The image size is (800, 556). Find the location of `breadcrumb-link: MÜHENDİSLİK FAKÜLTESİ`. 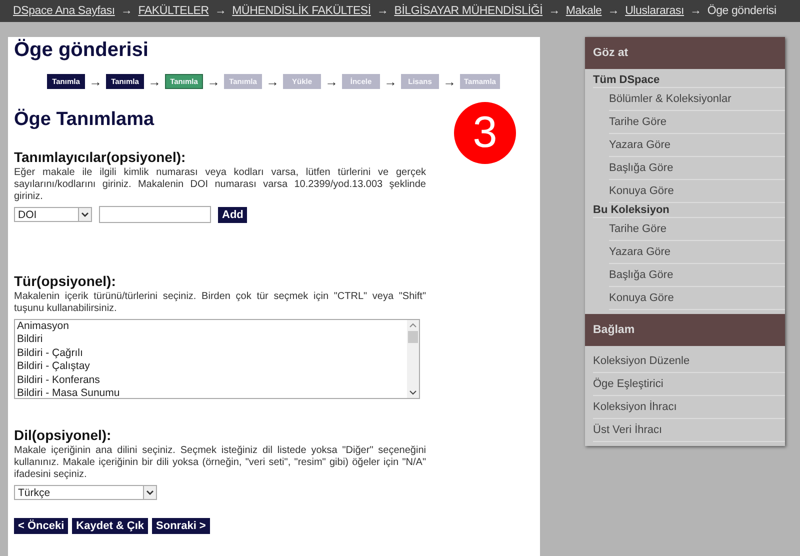

breadcrumb-link: MÜHENDİSLİK FAKÜLTESİ is located at coordinates (301, 11).